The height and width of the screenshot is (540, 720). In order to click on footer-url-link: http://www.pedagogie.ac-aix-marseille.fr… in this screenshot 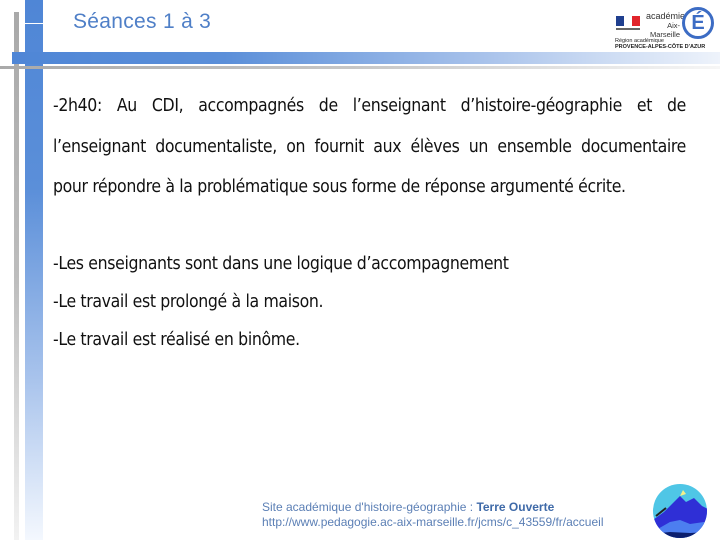, I will do `click(432, 522)`.